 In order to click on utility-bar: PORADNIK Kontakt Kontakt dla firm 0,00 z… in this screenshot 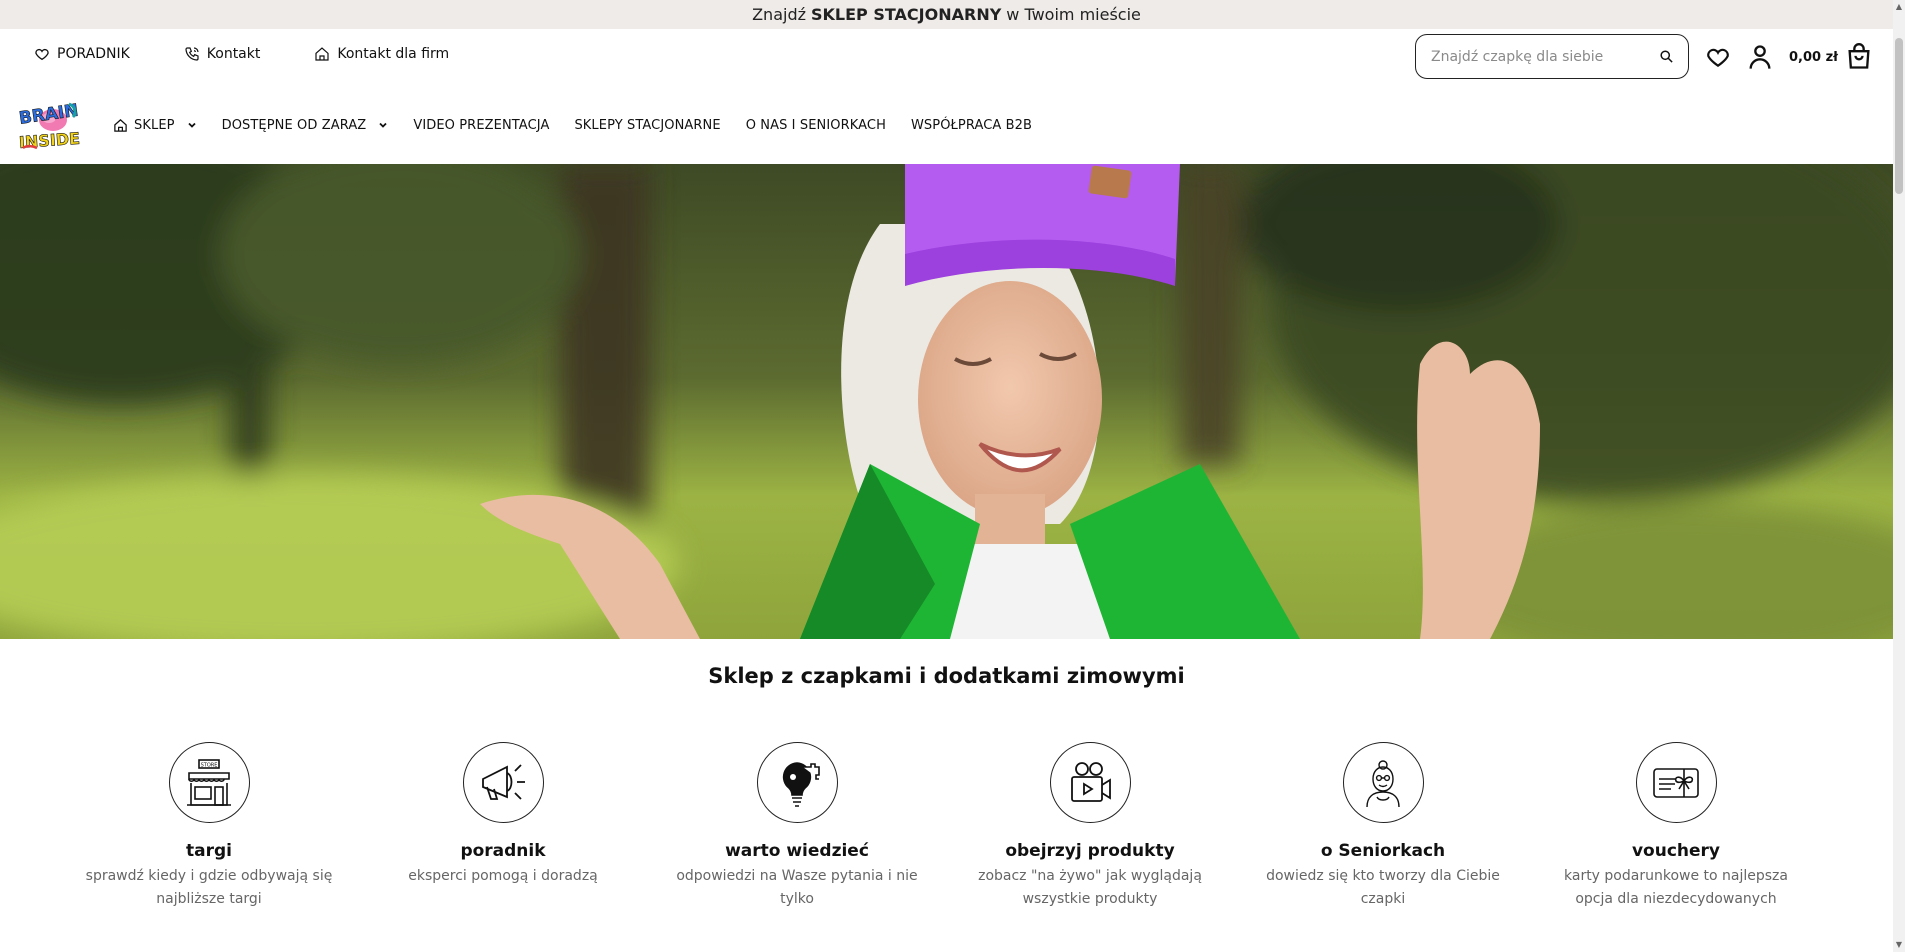, I will do `click(946, 57)`.